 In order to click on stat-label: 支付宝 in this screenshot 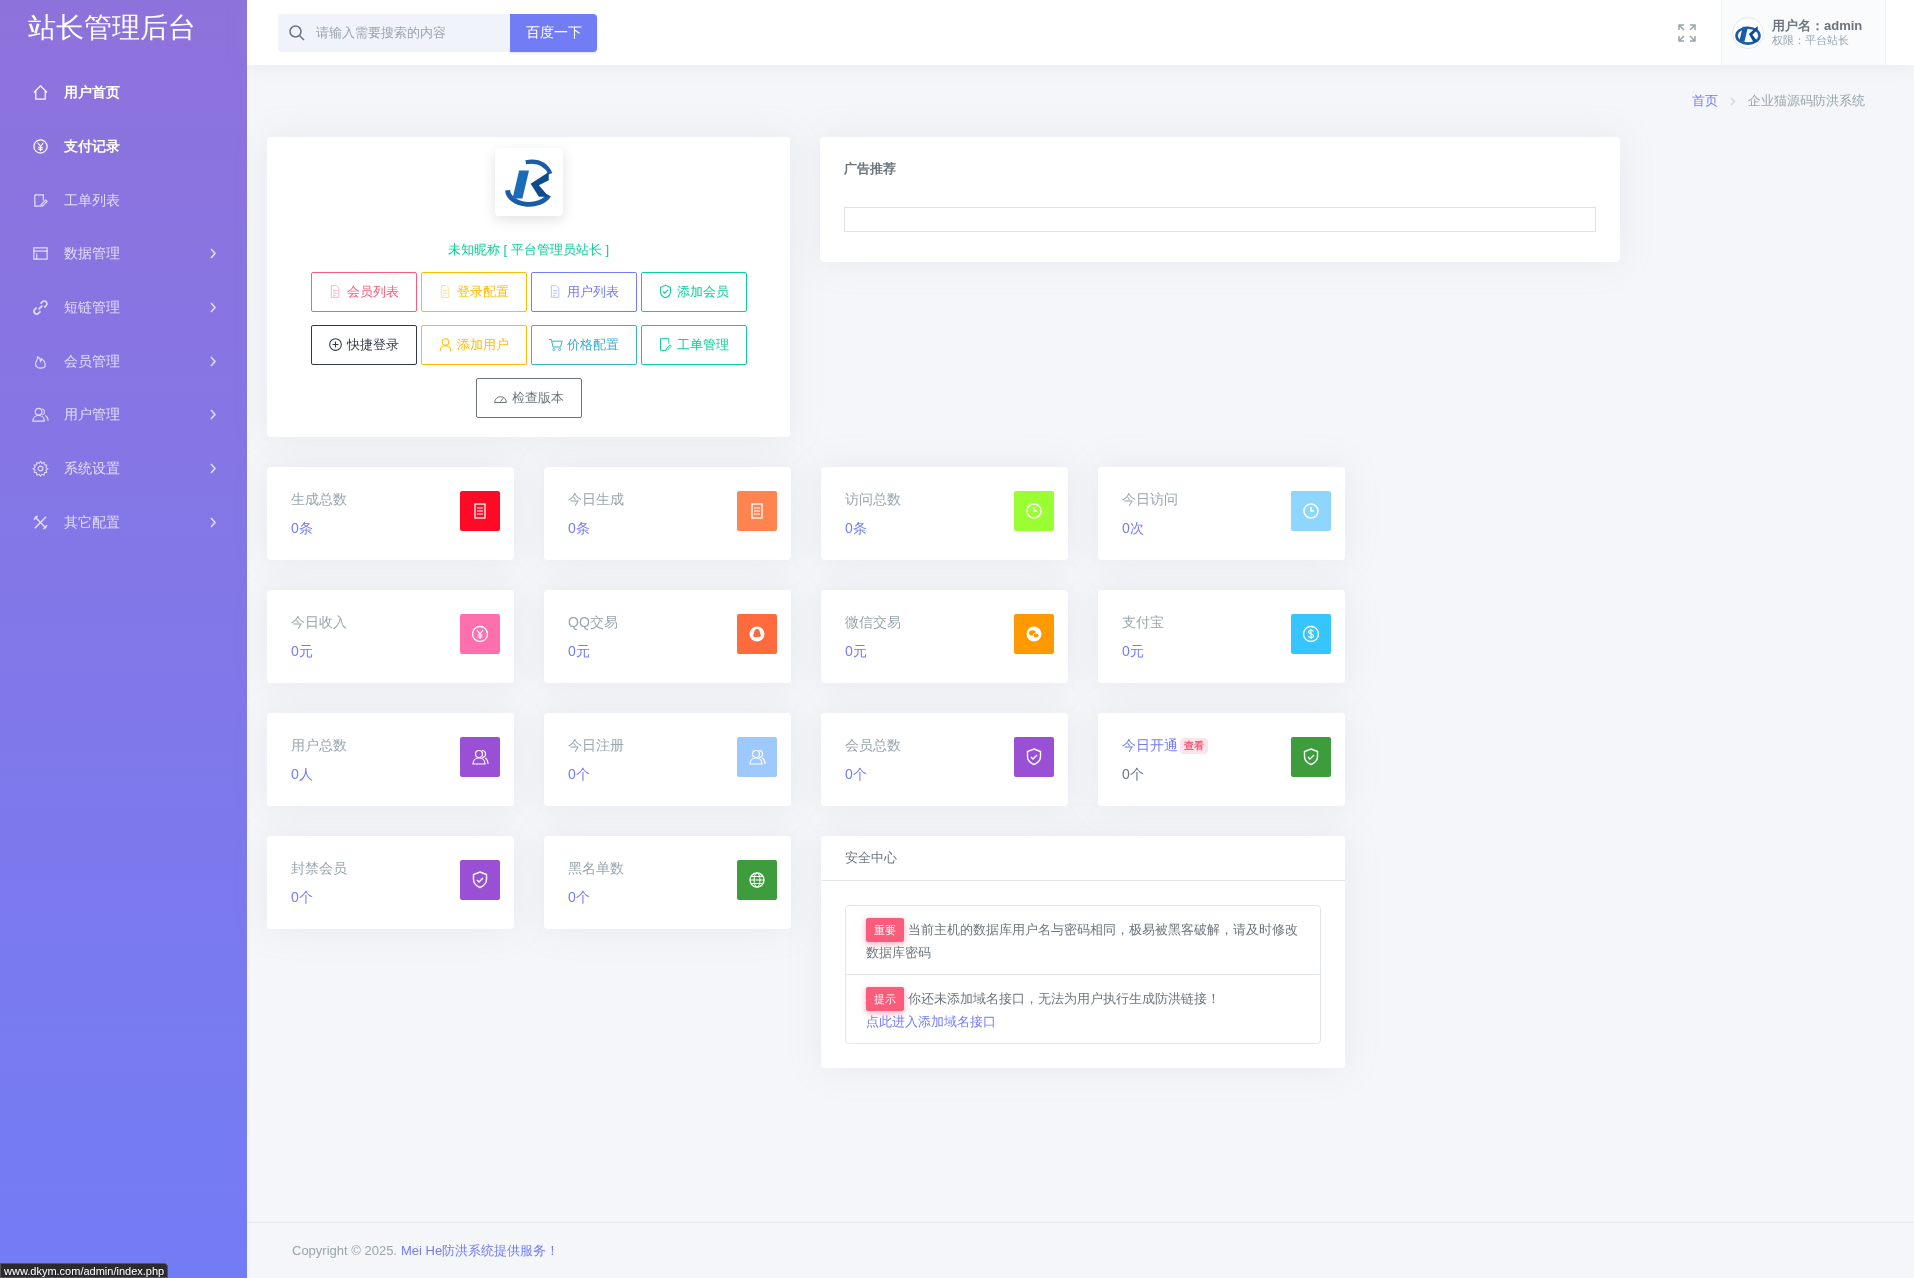, I will do `click(1143, 622)`.